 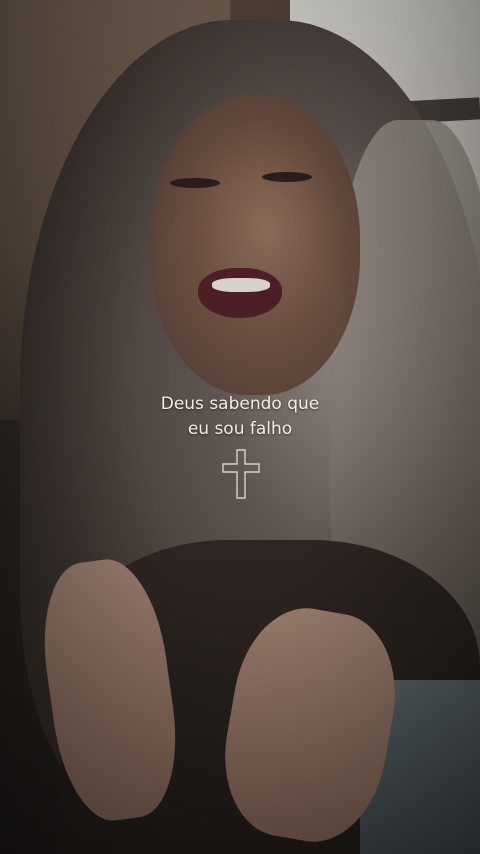 I want to click on lyric-caption: Deus sabendo que eu sou falho, so click(x=240, y=417).